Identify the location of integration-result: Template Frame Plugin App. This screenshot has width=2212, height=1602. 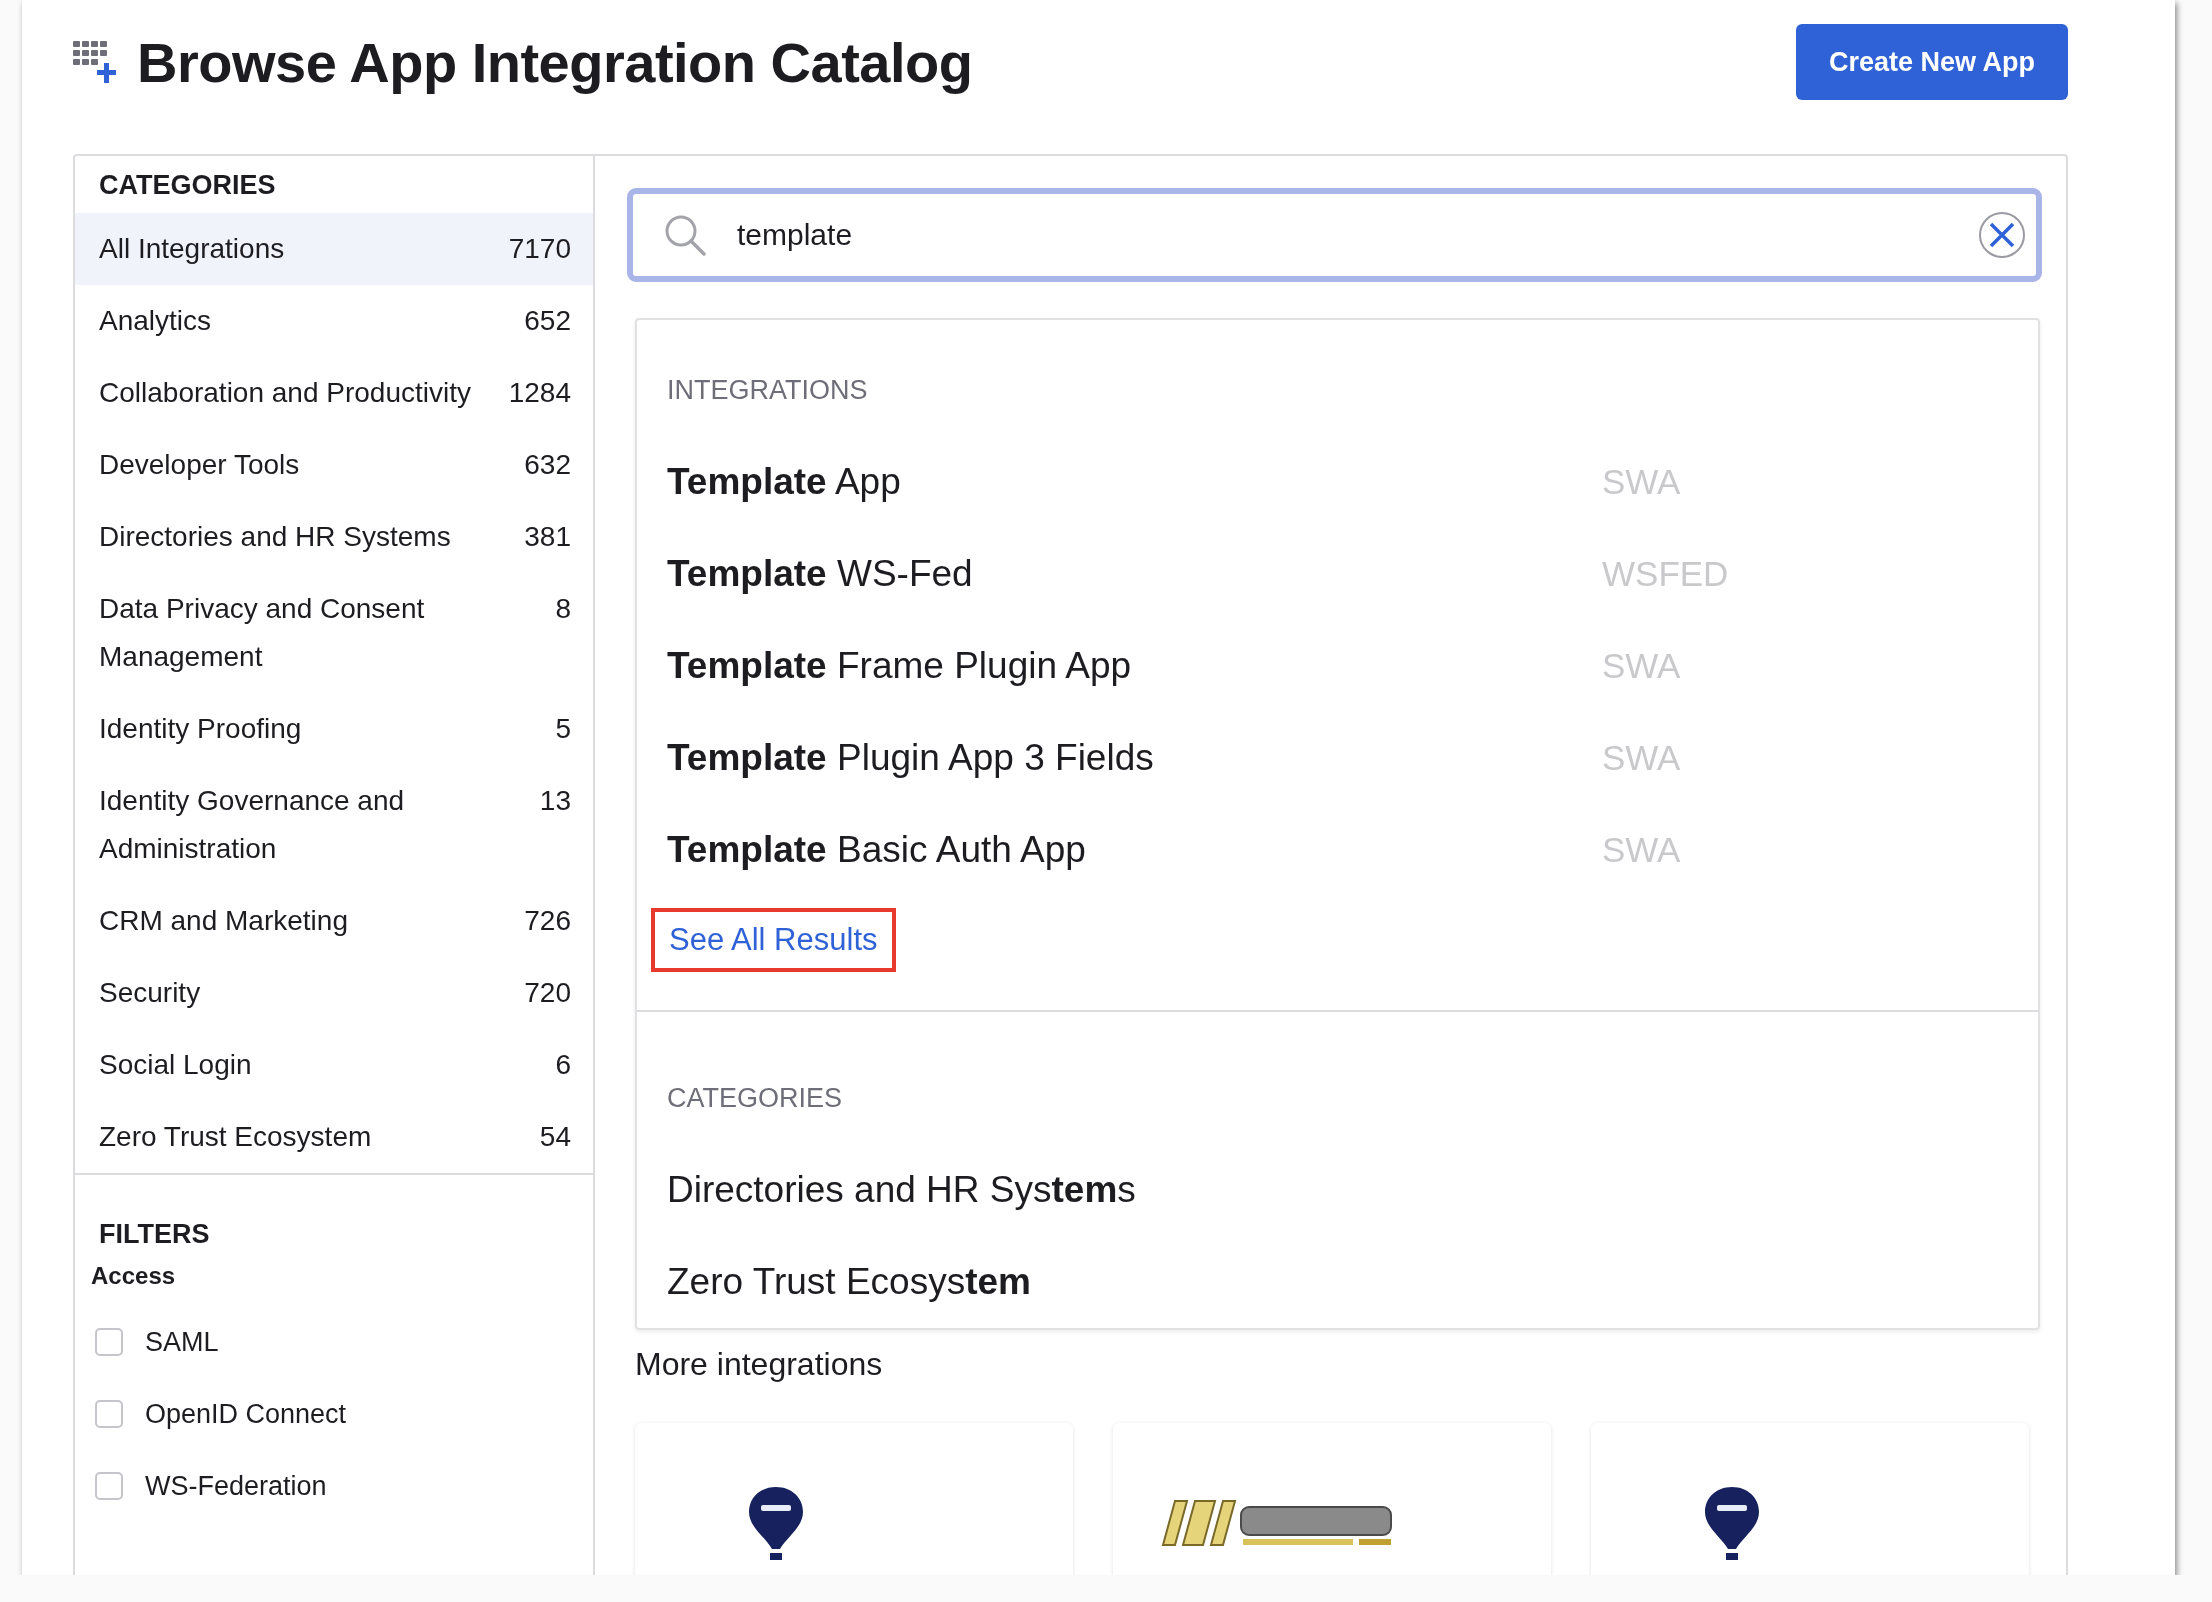
(1134, 666).